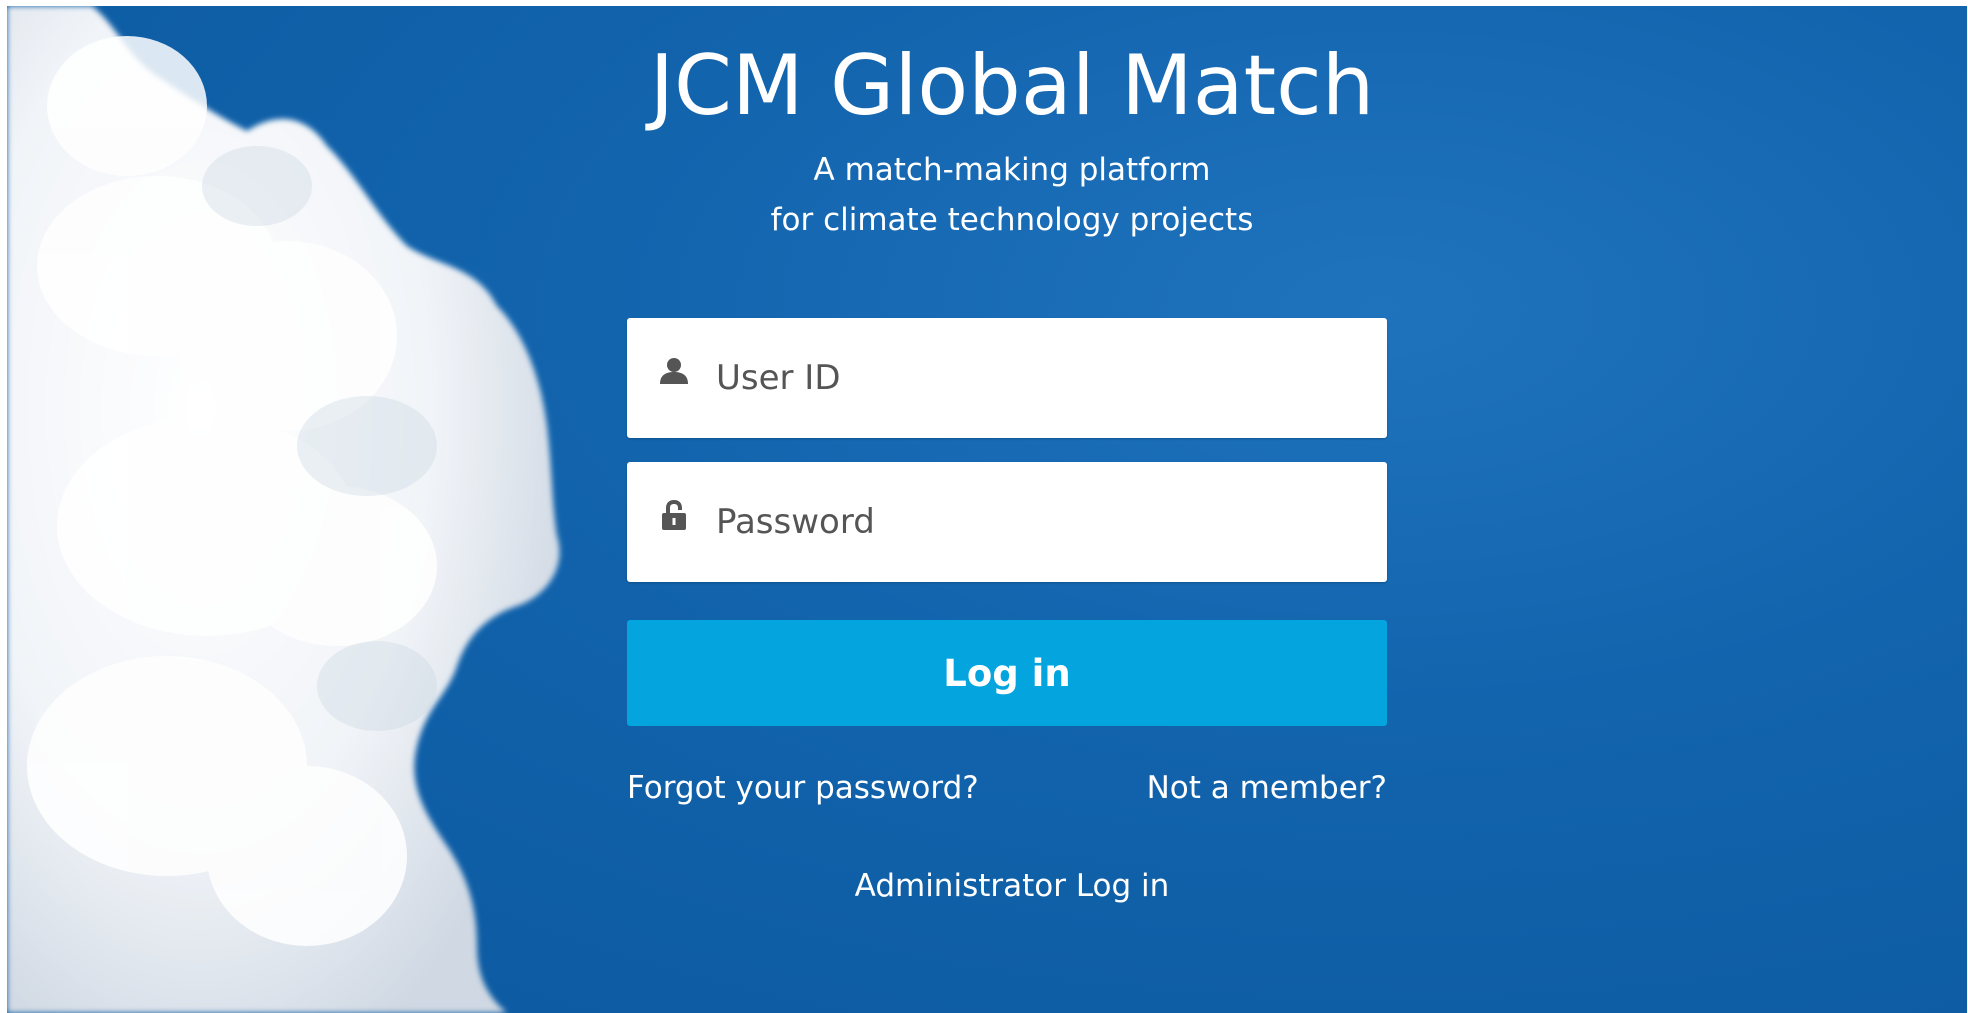 The image size is (1968, 1013). What do you see at coordinates (674, 515) in the screenshot?
I see `lock-icon` at bounding box center [674, 515].